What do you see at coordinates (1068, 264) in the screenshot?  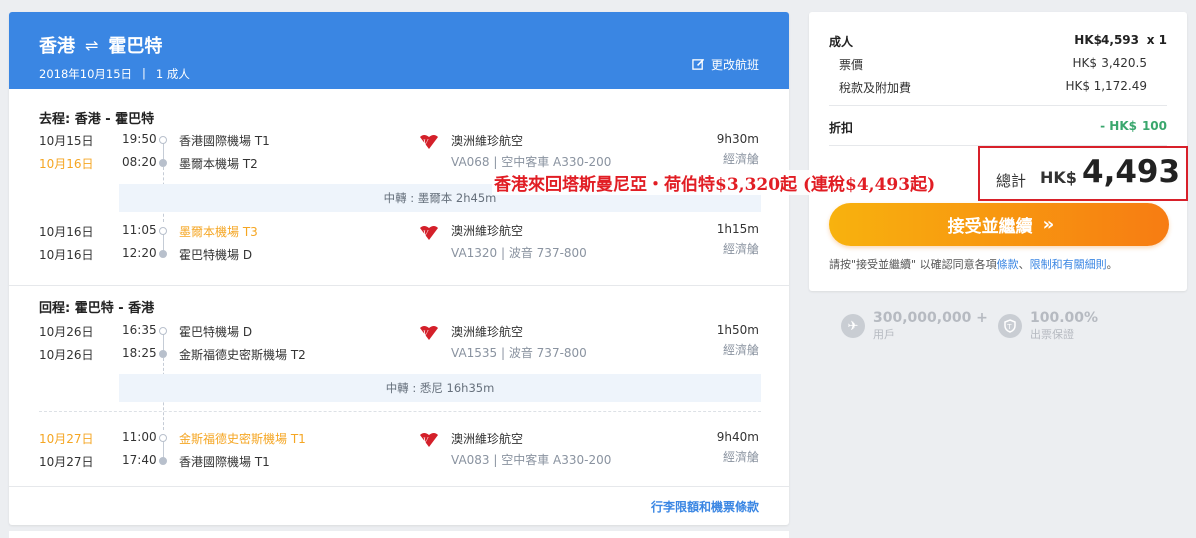 I see `restrictions-link: 限制和有關細則` at bounding box center [1068, 264].